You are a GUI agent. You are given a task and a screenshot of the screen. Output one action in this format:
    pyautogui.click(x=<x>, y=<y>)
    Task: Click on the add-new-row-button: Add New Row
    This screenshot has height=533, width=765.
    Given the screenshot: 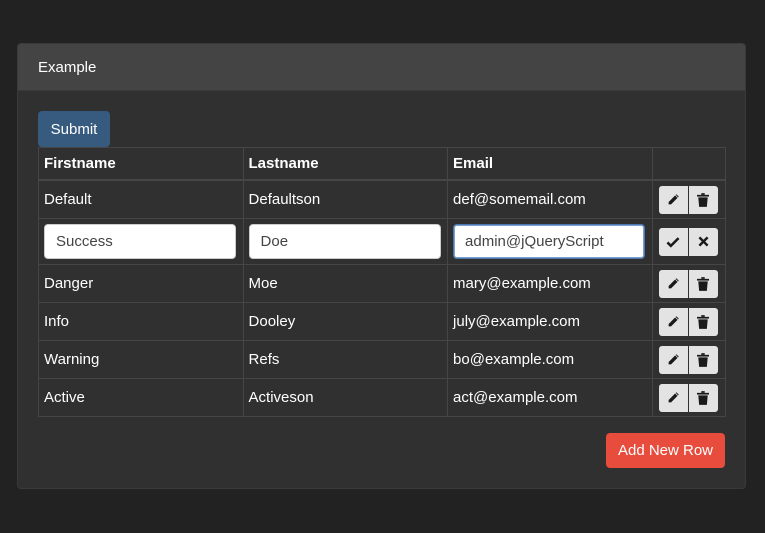 What is the action you would take?
    pyautogui.click(x=665, y=450)
    